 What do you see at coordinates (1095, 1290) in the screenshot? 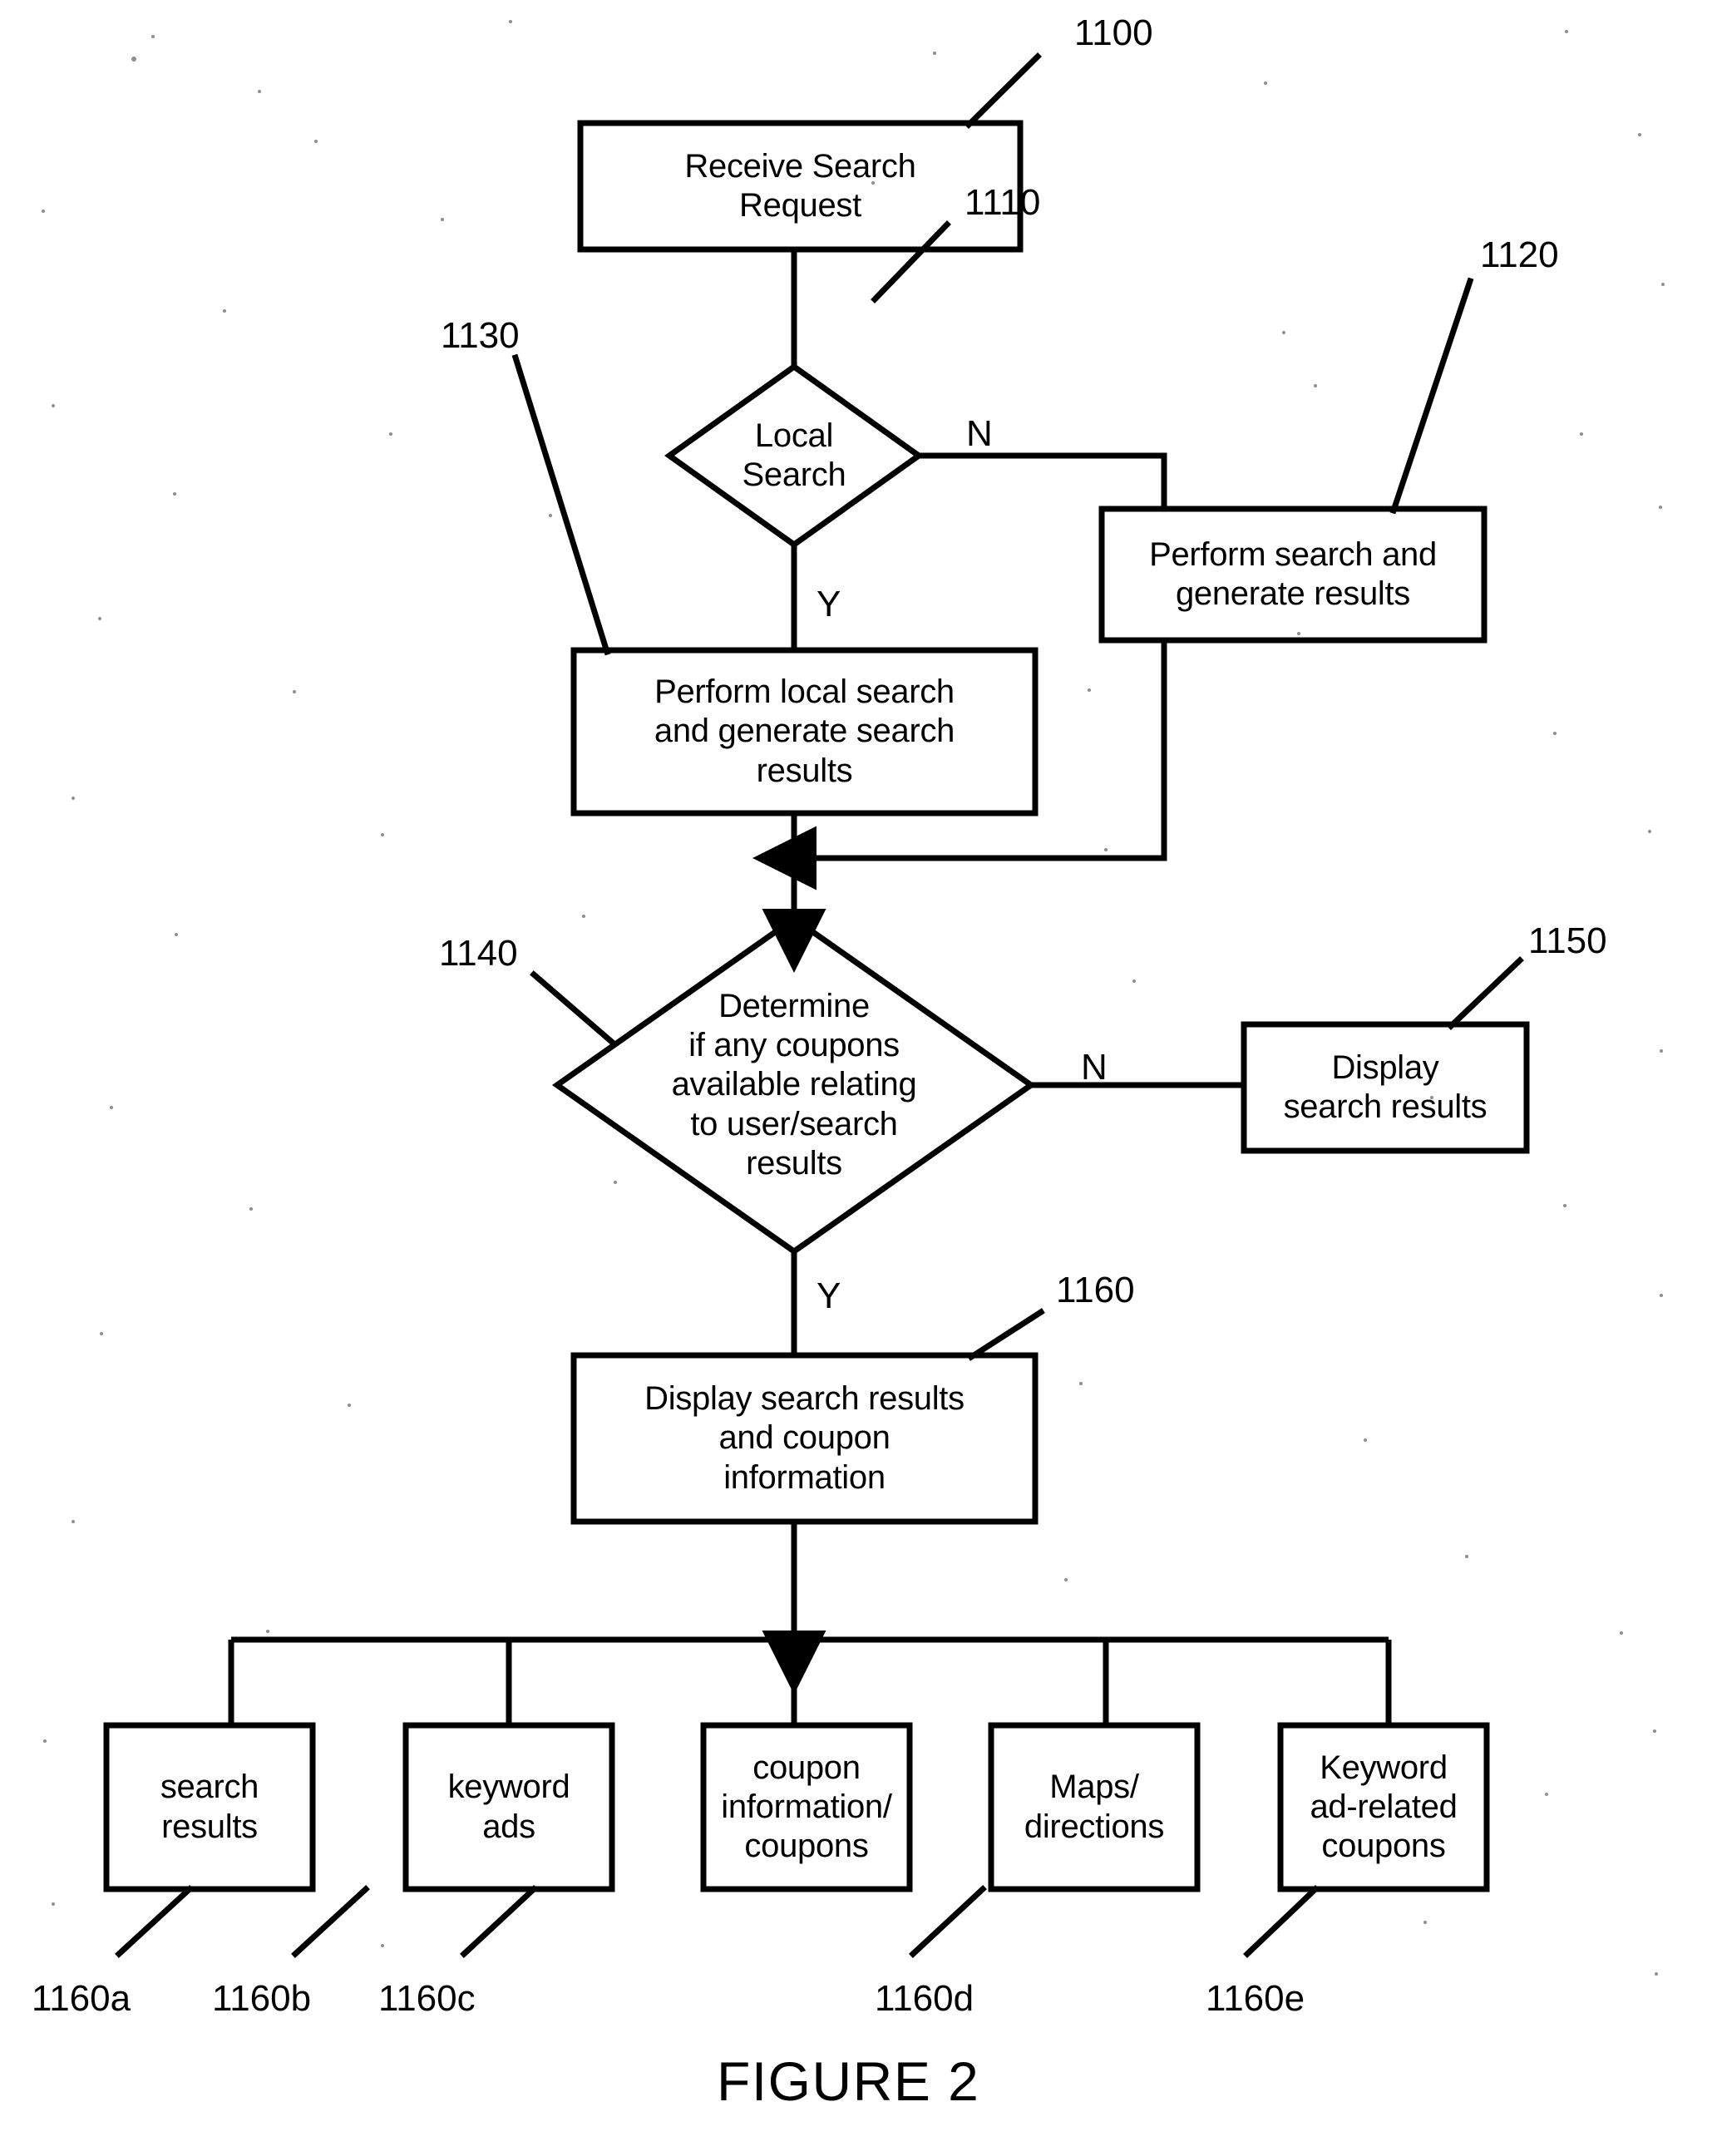
I see `reference-numeral-1160: 1160` at bounding box center [1095, 1290].